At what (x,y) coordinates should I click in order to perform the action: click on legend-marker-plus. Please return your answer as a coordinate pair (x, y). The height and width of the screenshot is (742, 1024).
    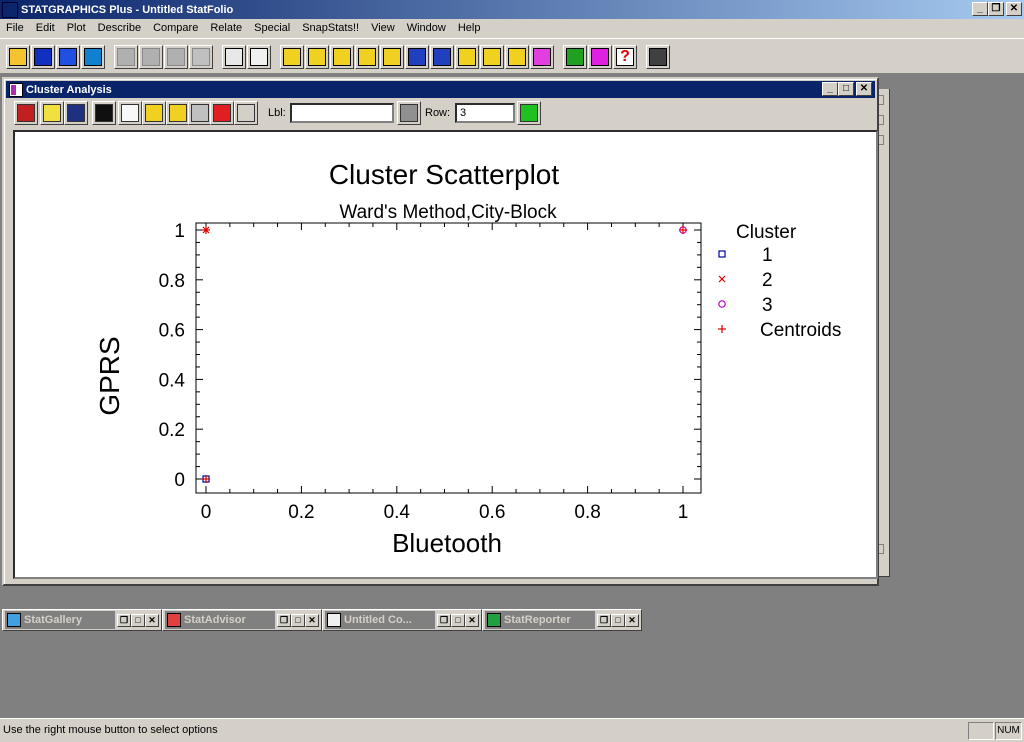
    Looking at the image, I should click on (722, 329).